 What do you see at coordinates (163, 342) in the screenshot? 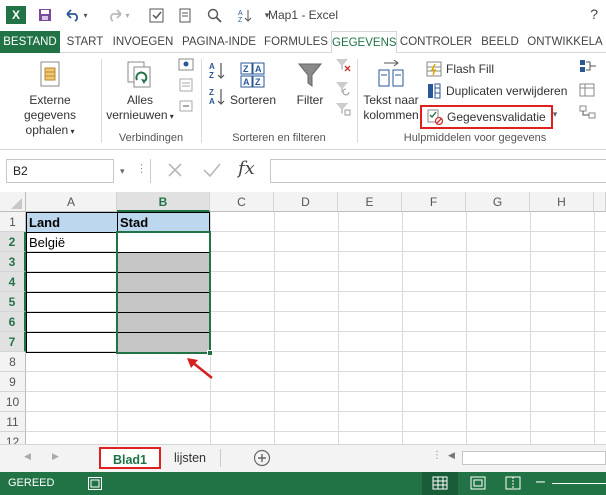
I see `cell-b7` at bounding box center [163, 342].